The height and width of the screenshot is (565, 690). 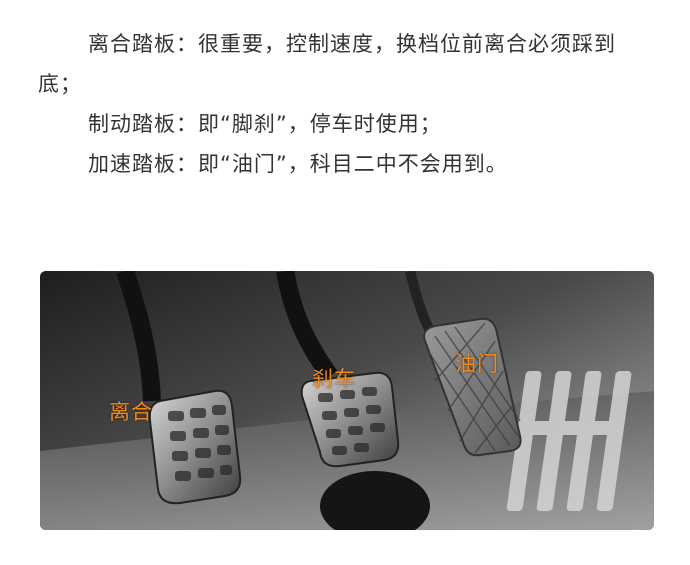 What do you see at coordinates (265, 124) in the screenshot?
I see `paragraph-brake: 制动踏板：即“脚刹”，停车时使用；` at bounding box center [265, 124].